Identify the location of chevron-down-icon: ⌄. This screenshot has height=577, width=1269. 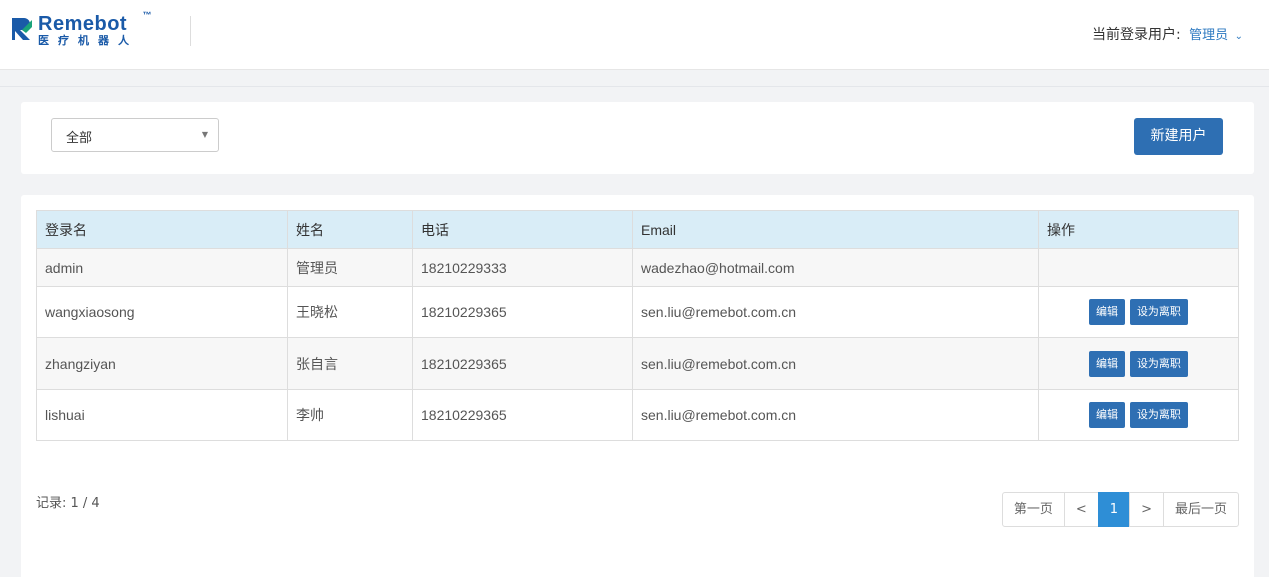
(1239, 36).